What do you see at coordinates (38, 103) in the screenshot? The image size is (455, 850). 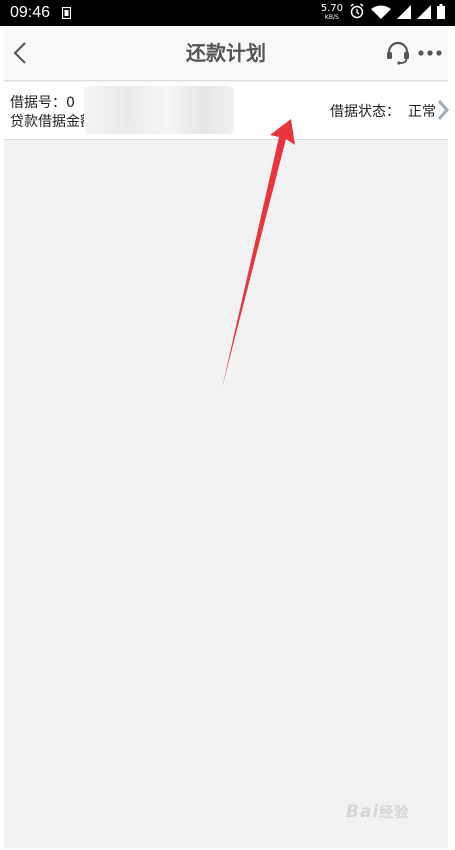 I see `loan-number-label: 借据号：` at bounding box center [38, 103].